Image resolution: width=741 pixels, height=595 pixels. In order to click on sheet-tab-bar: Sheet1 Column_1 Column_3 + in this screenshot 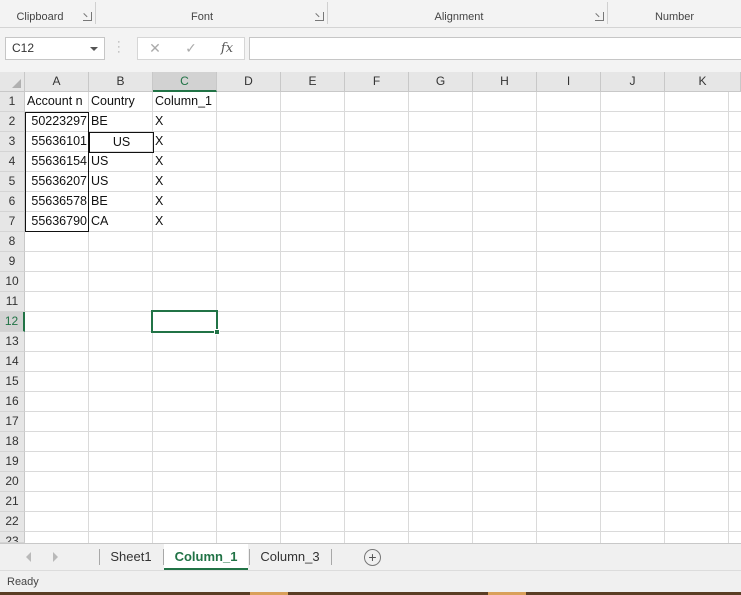, I will do `click(370, 556)`.